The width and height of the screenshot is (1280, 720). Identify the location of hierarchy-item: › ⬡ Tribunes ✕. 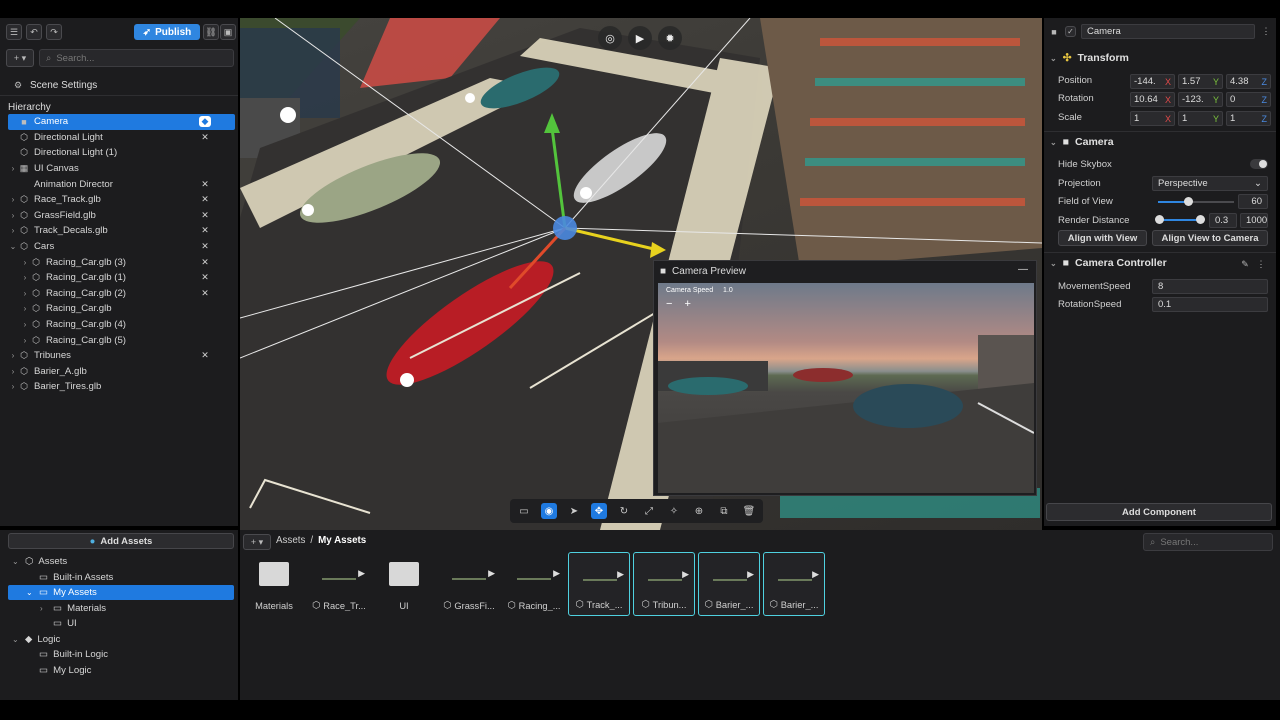
(121, 356).